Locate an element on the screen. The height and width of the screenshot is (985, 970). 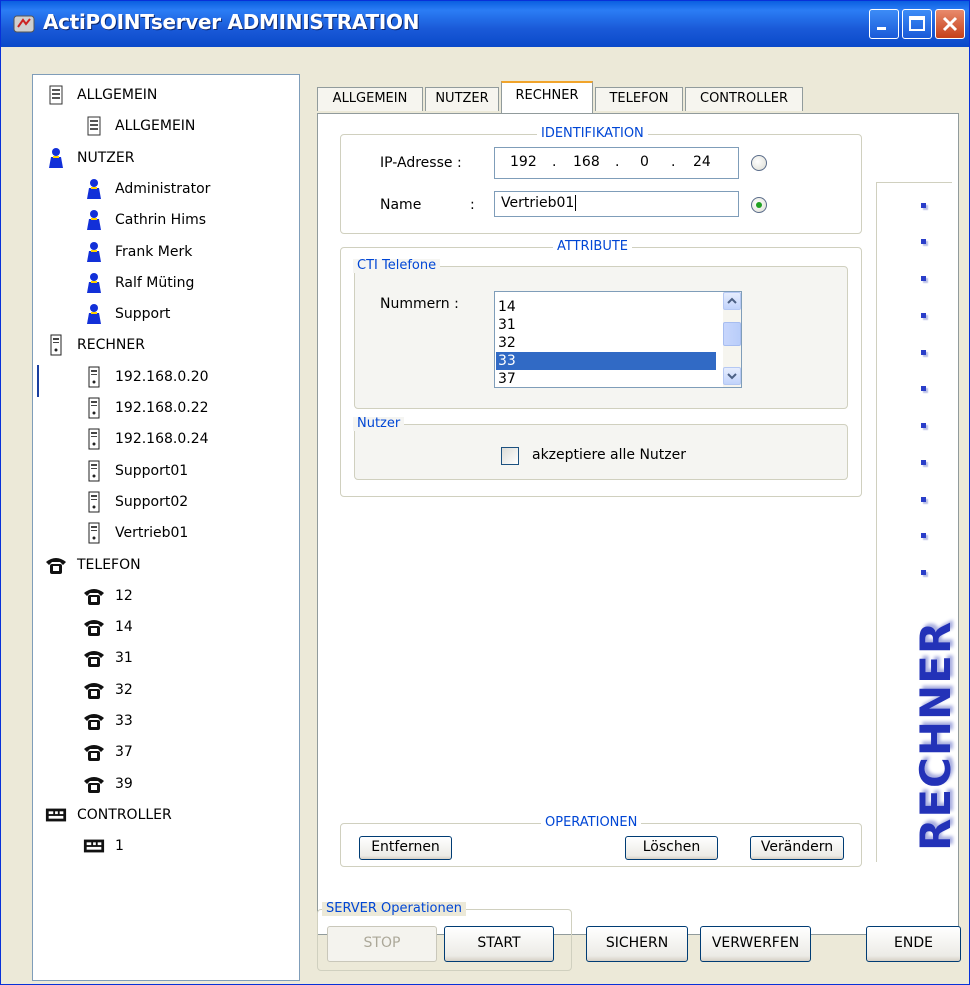
accept-all-users-checkbox is located at coordinates (510, 456).